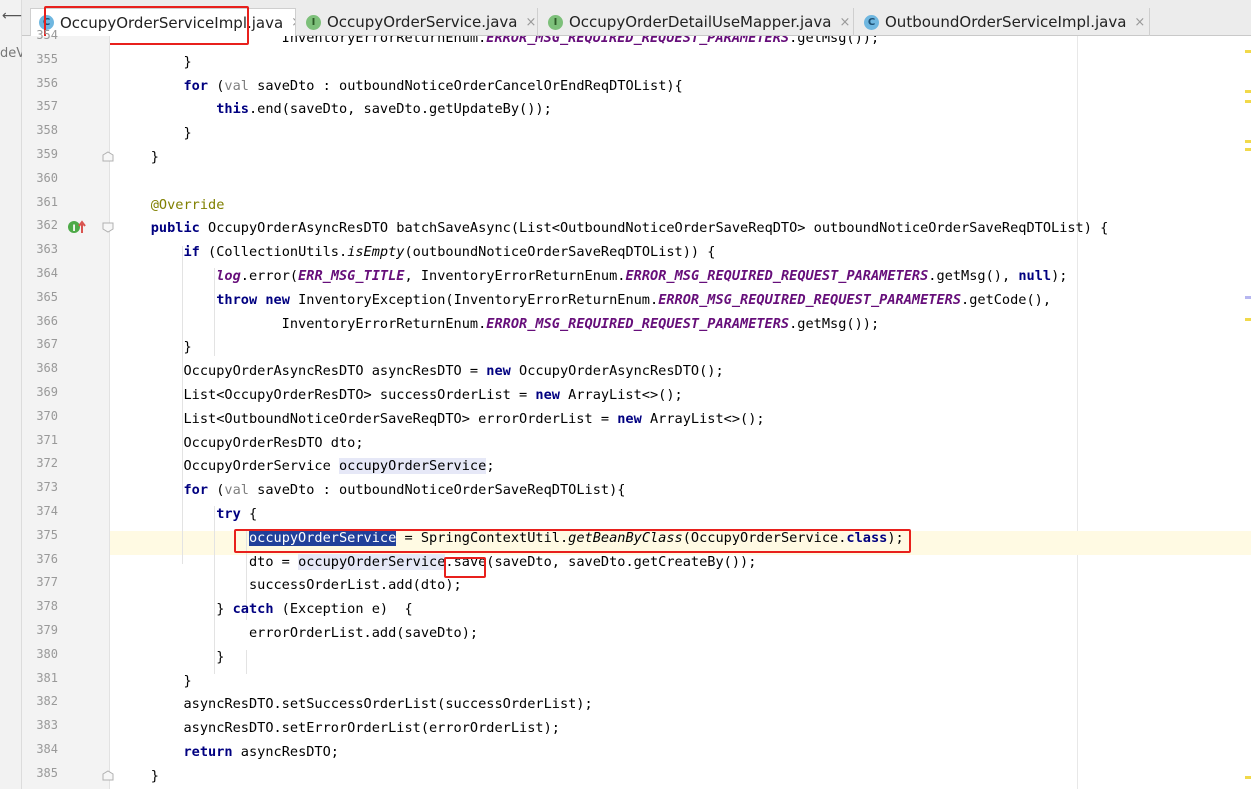  I want to click on class-icon: C, so click(871, 22).